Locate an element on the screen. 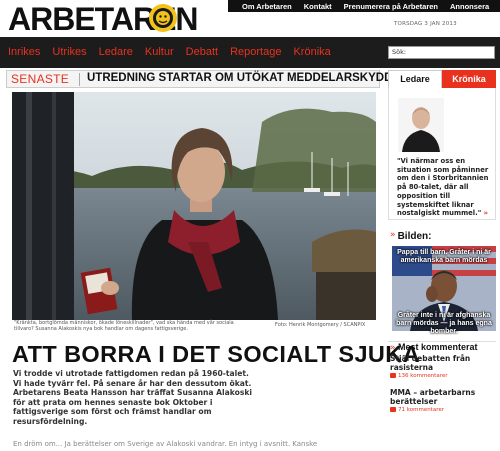  nav-reportage: Reportage is located at coordinates (255, 52).